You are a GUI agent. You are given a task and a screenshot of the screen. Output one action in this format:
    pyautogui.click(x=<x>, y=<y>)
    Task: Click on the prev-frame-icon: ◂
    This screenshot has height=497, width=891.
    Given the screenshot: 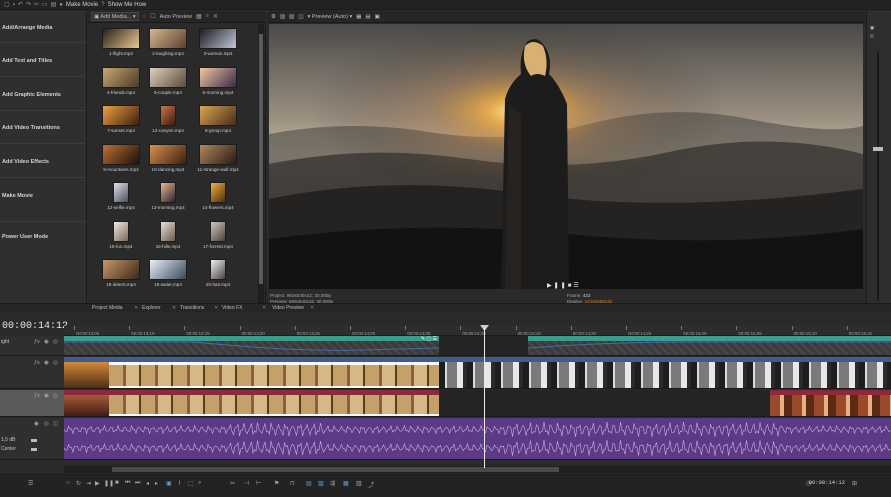 What is the action you would take?
    pyautogui.click(x=147, y=483)
    